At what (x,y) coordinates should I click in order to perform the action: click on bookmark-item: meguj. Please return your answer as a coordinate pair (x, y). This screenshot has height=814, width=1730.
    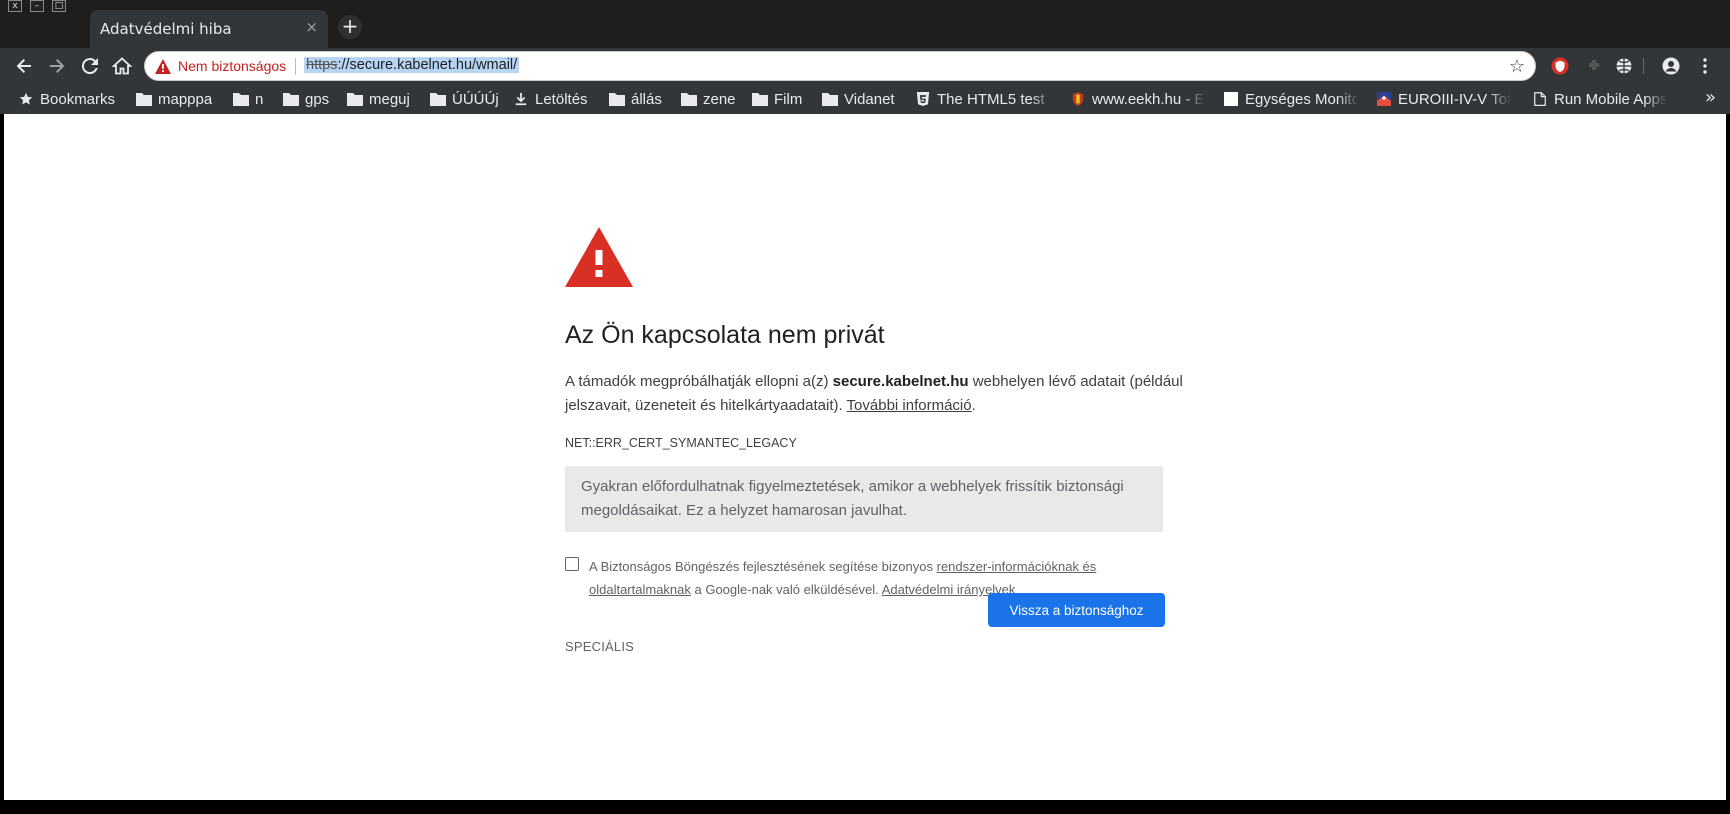
    Looking at the image, I should click on (378, 99).